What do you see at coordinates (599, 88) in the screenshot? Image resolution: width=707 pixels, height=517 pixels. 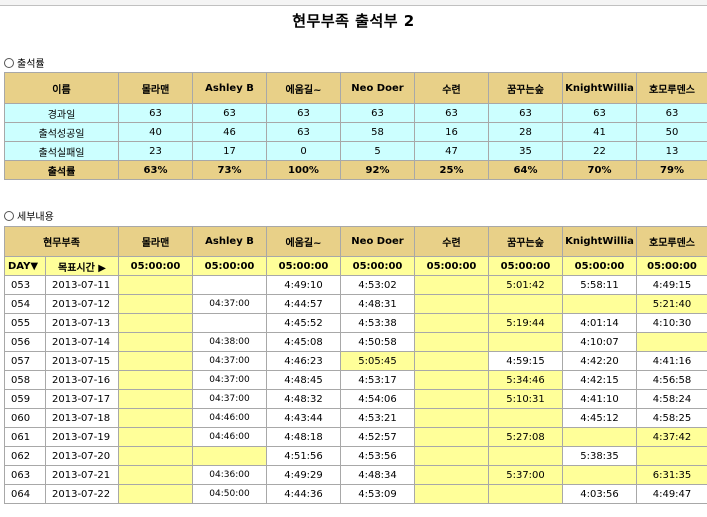 I see `member-header-cell: KnightWillia` at bounding box center [599, 88].